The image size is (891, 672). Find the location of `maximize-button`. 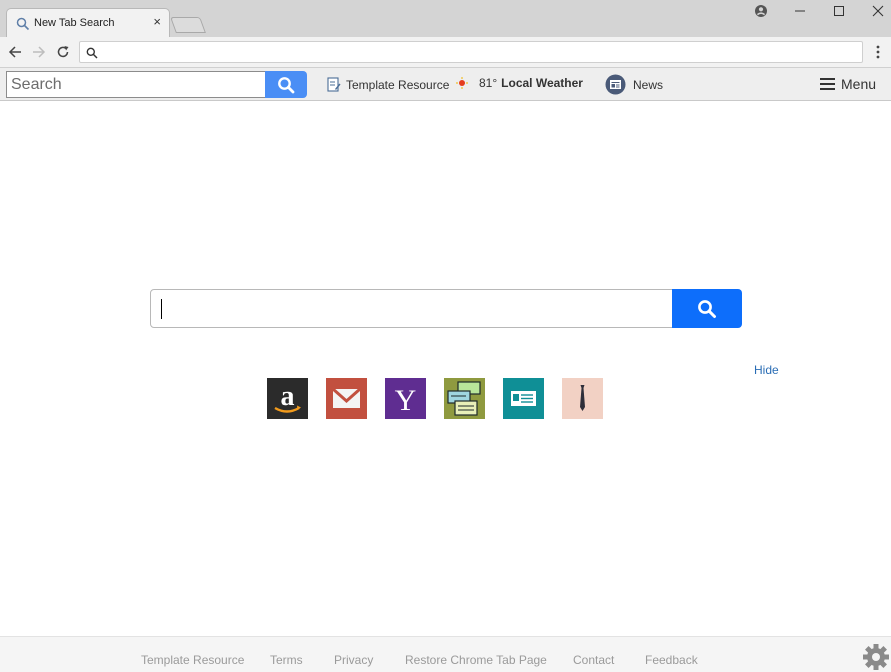

maximize-button is located at coordinates (839, 11).